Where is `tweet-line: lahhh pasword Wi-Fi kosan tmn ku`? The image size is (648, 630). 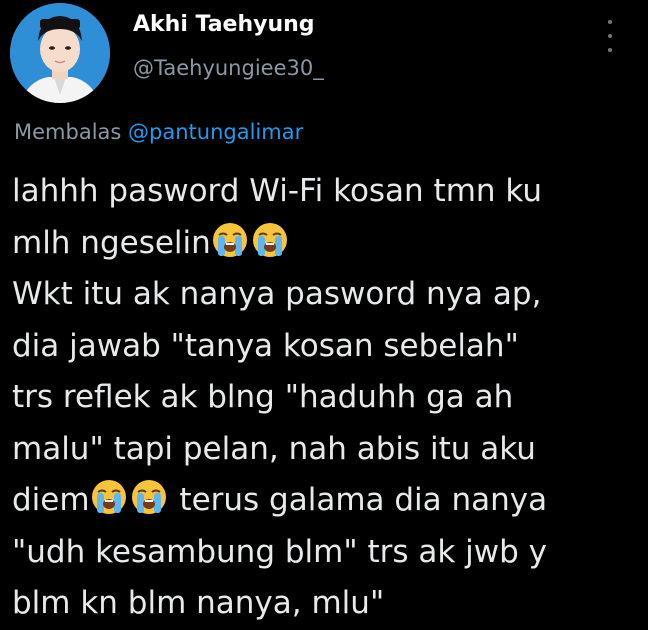 tweet-line: lahhh pasword Wi-Fi kosan tmn ku is located at coordinates (327, 192).